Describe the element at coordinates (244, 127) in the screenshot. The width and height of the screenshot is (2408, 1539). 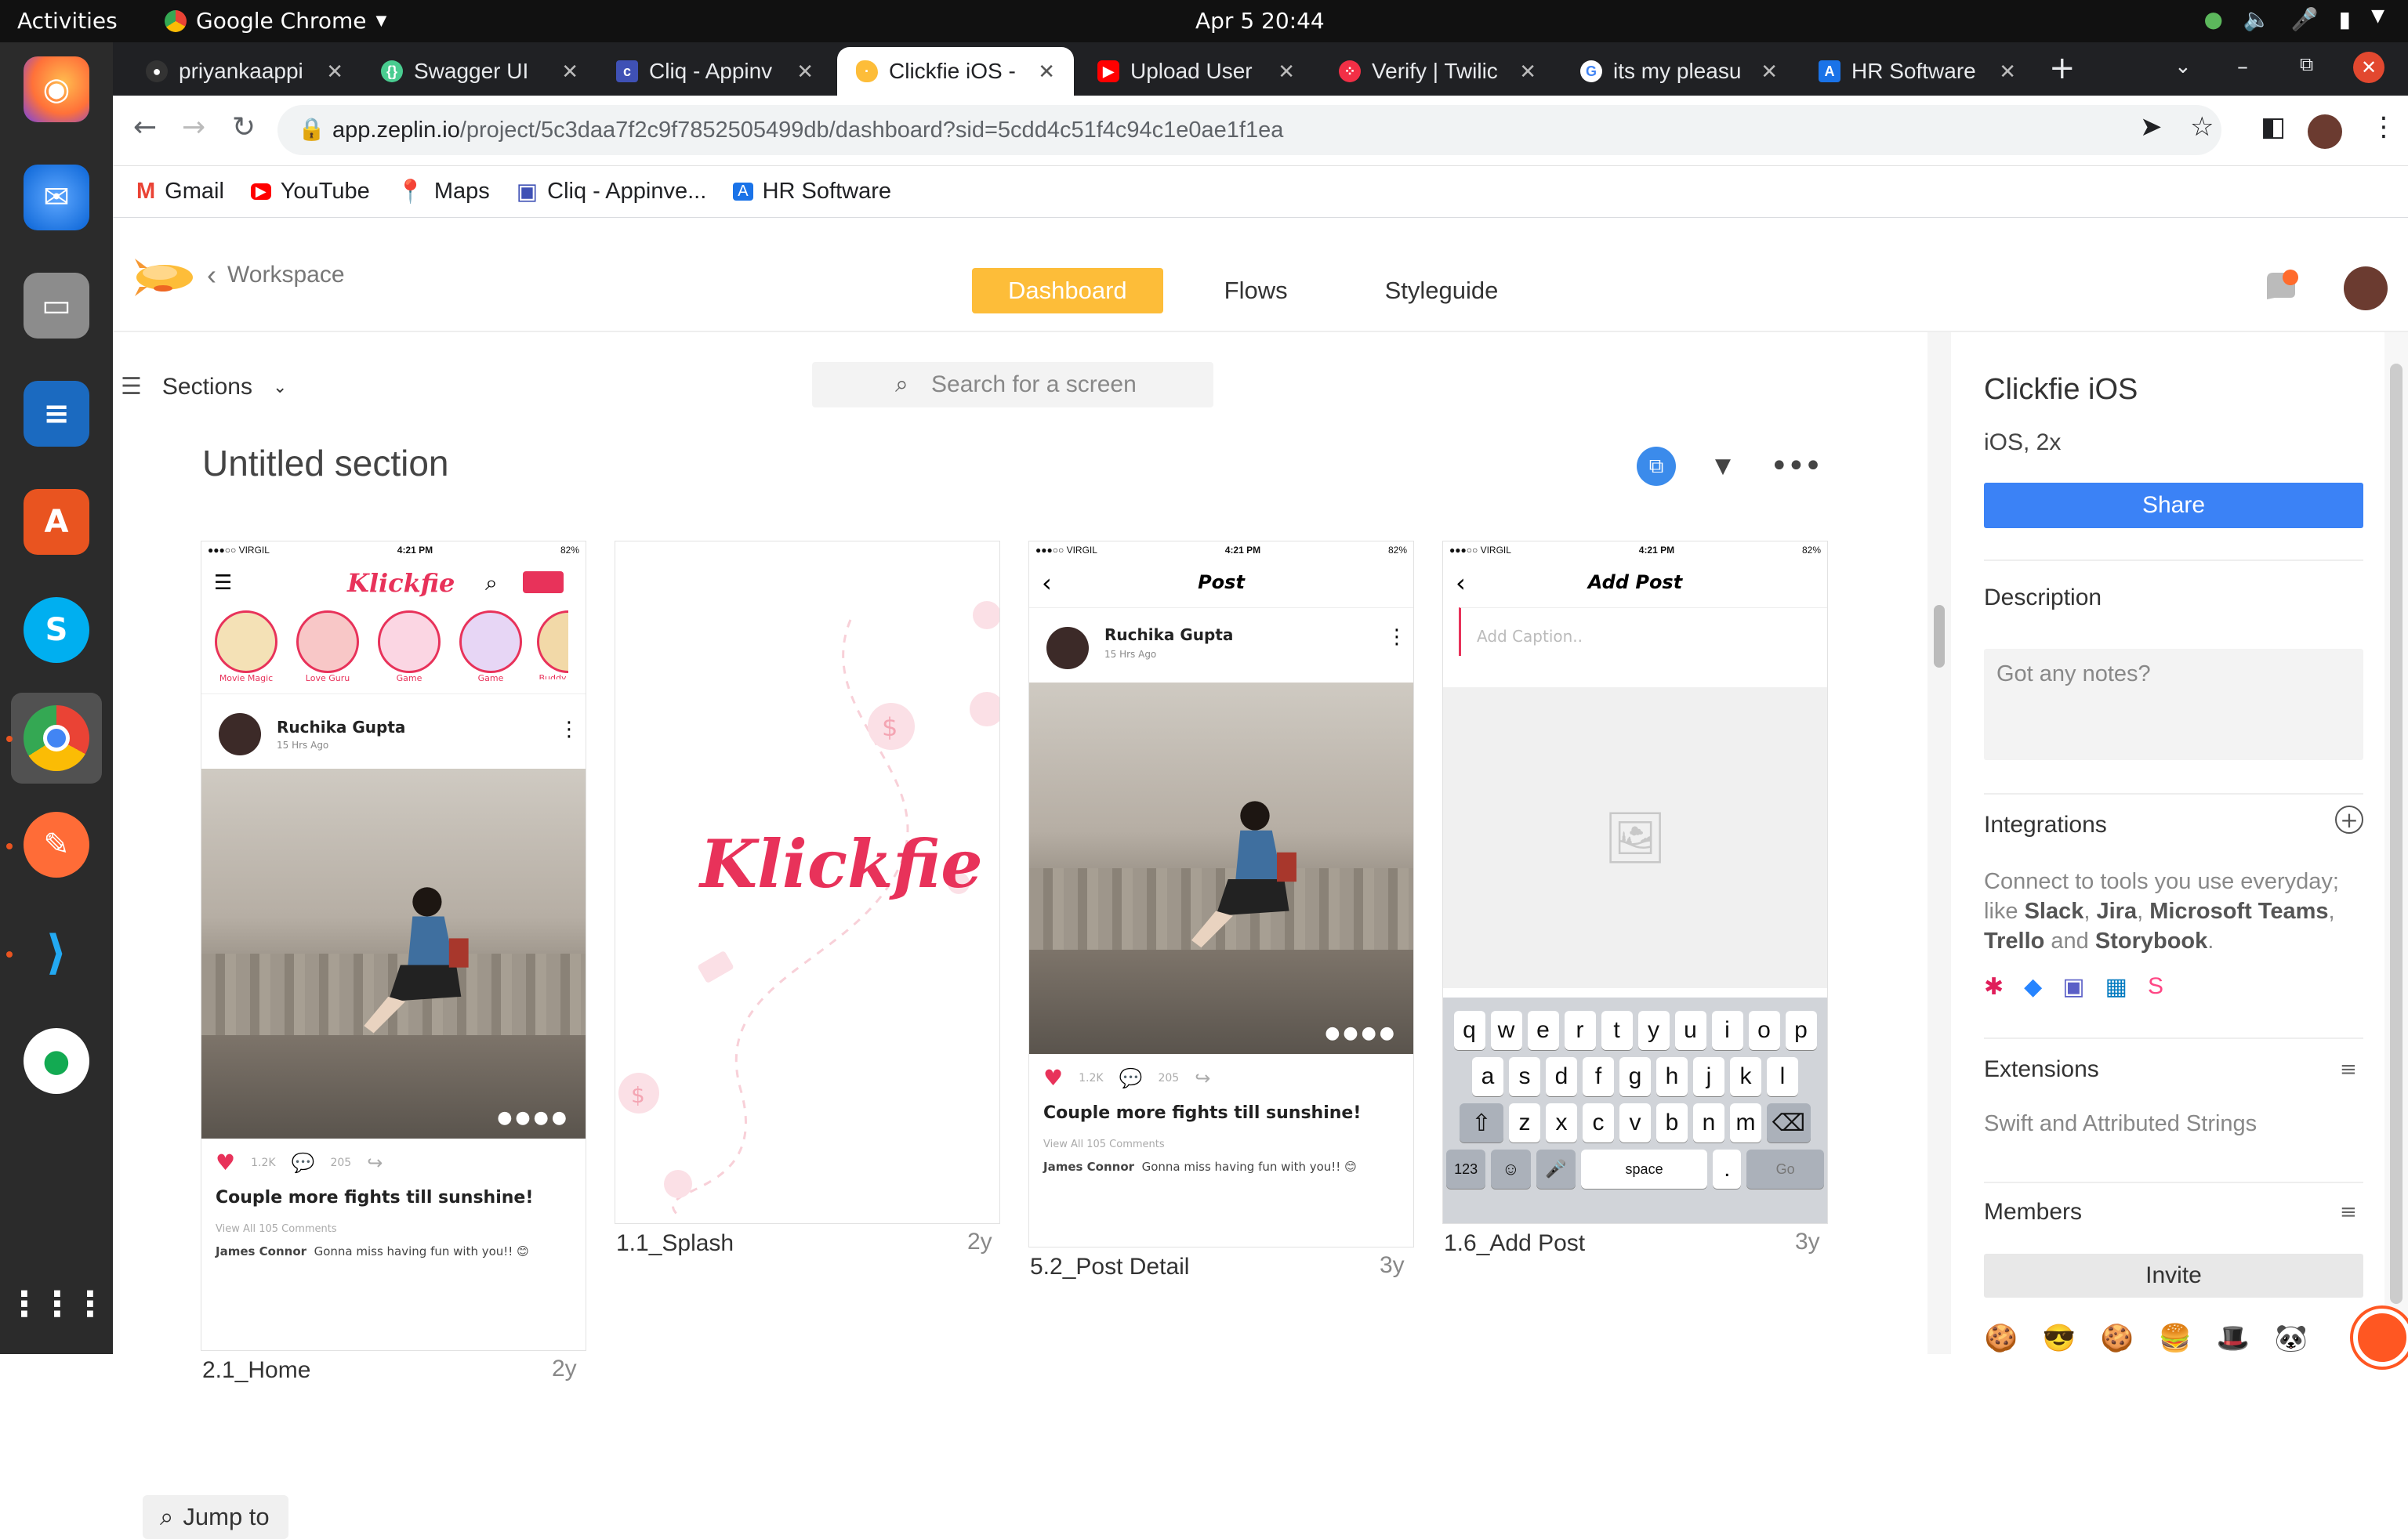
I see `reload-button: ↻` at that location.